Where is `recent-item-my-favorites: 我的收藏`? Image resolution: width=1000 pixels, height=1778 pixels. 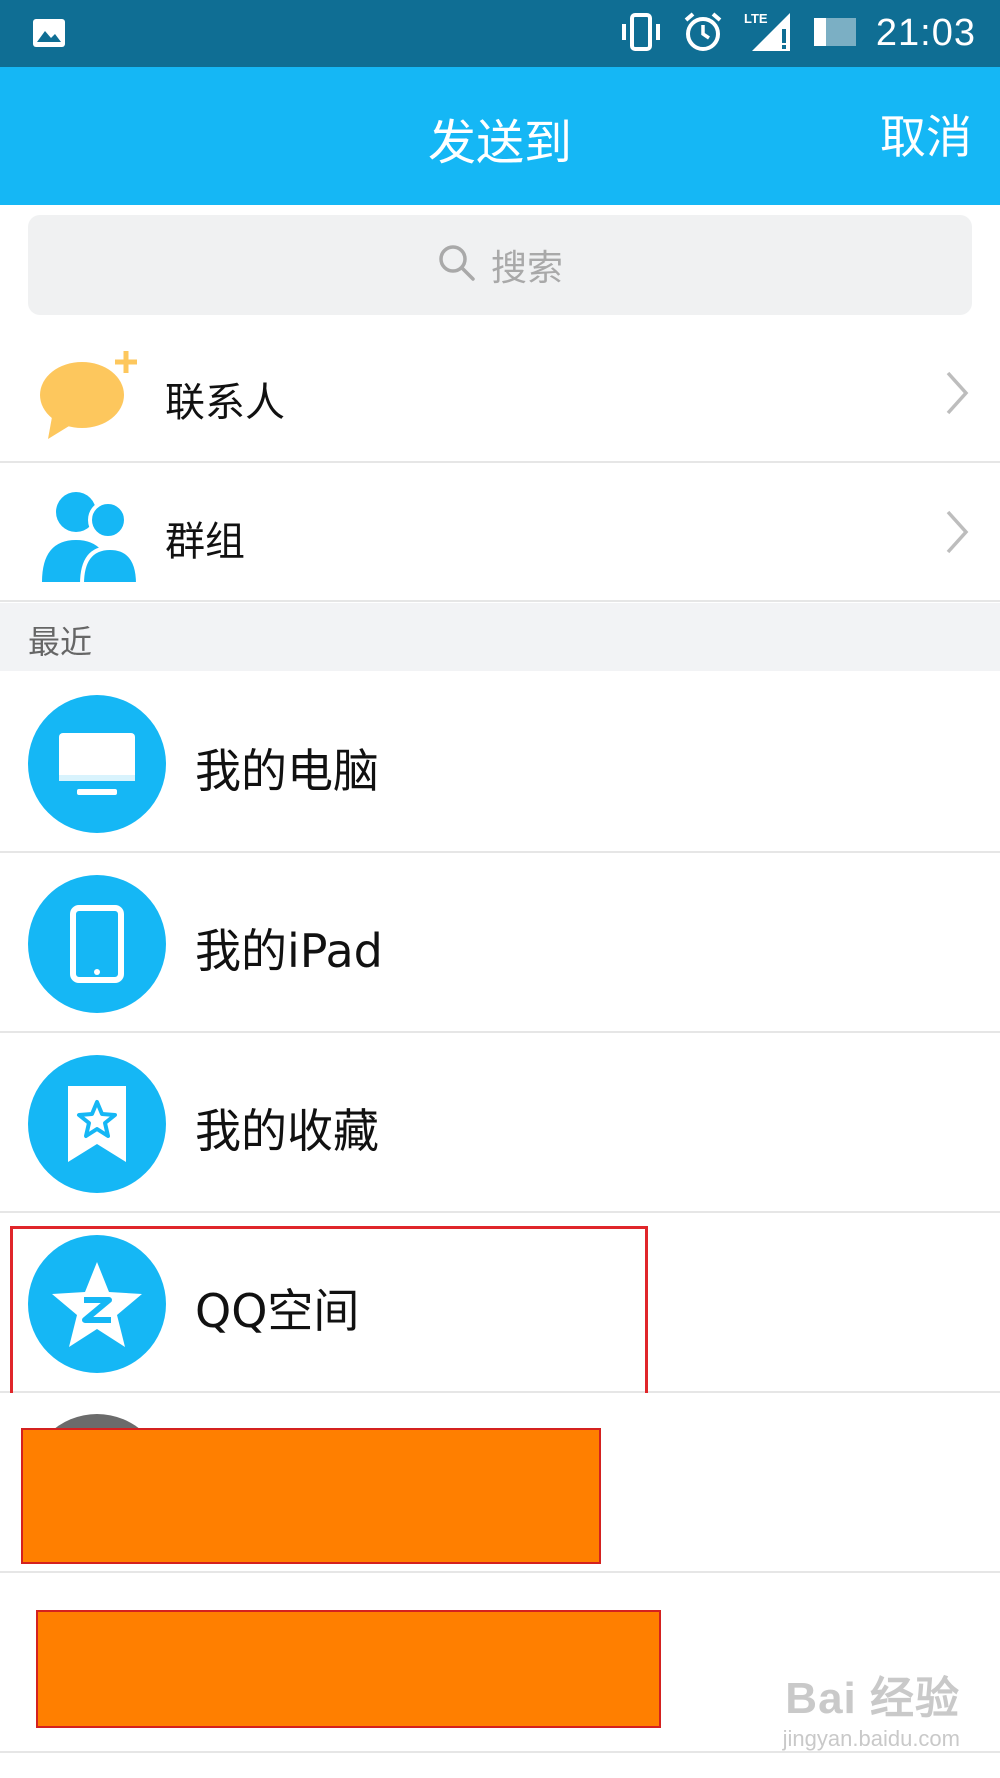
recent-item-my-favorites: 我的收藏 is located at coordinates (500, 1123).